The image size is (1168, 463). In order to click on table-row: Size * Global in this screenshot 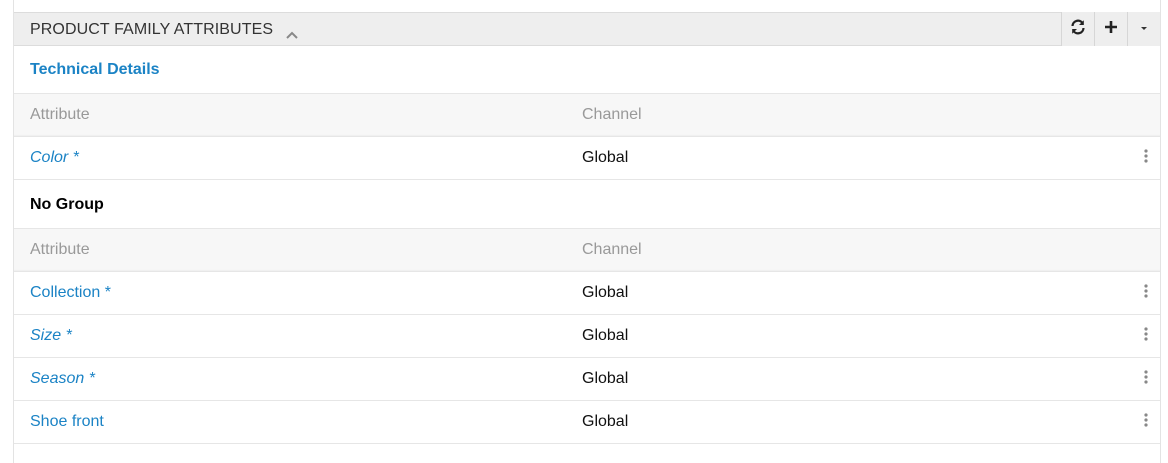, I will do `click(587, 336)`.